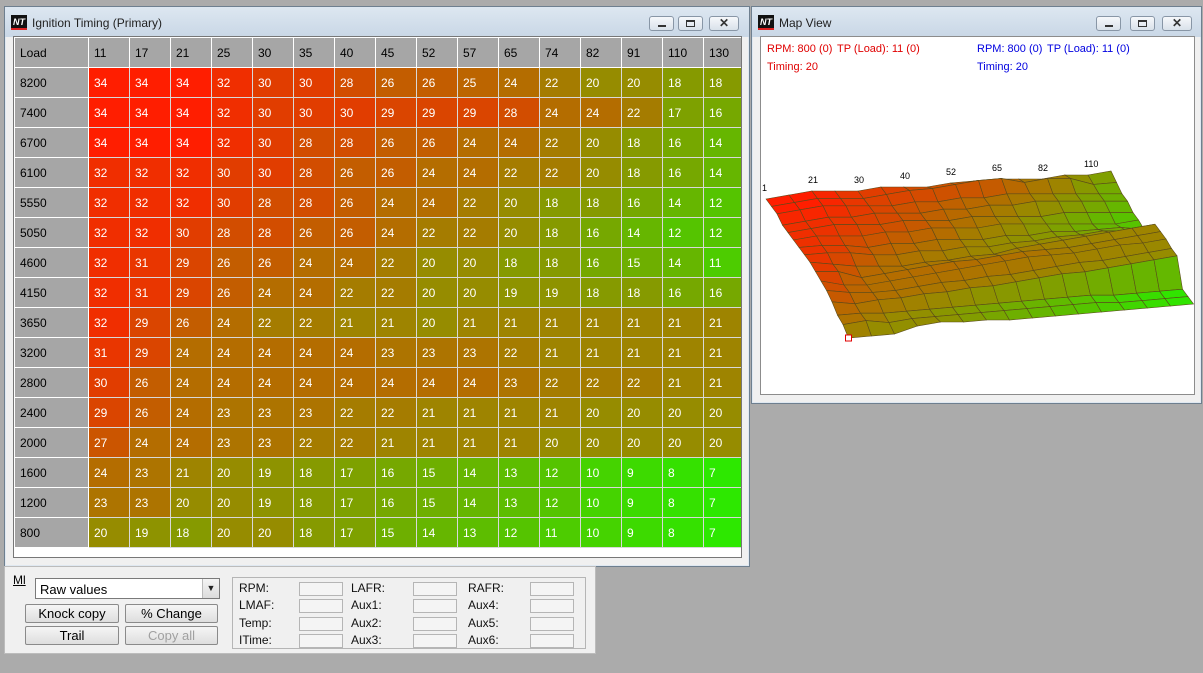 This screenshot has width=1203, height=673. What do you see at coordinates (72, 613) in the screenshot?
I see `knock-copy-button: Knock copy` at bounding box center [72, 613].